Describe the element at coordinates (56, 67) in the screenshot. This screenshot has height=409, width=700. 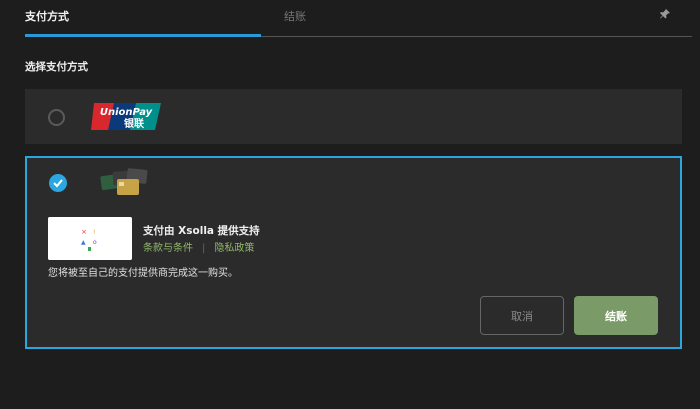
I see `section-title: 选择支付方式` at that location.